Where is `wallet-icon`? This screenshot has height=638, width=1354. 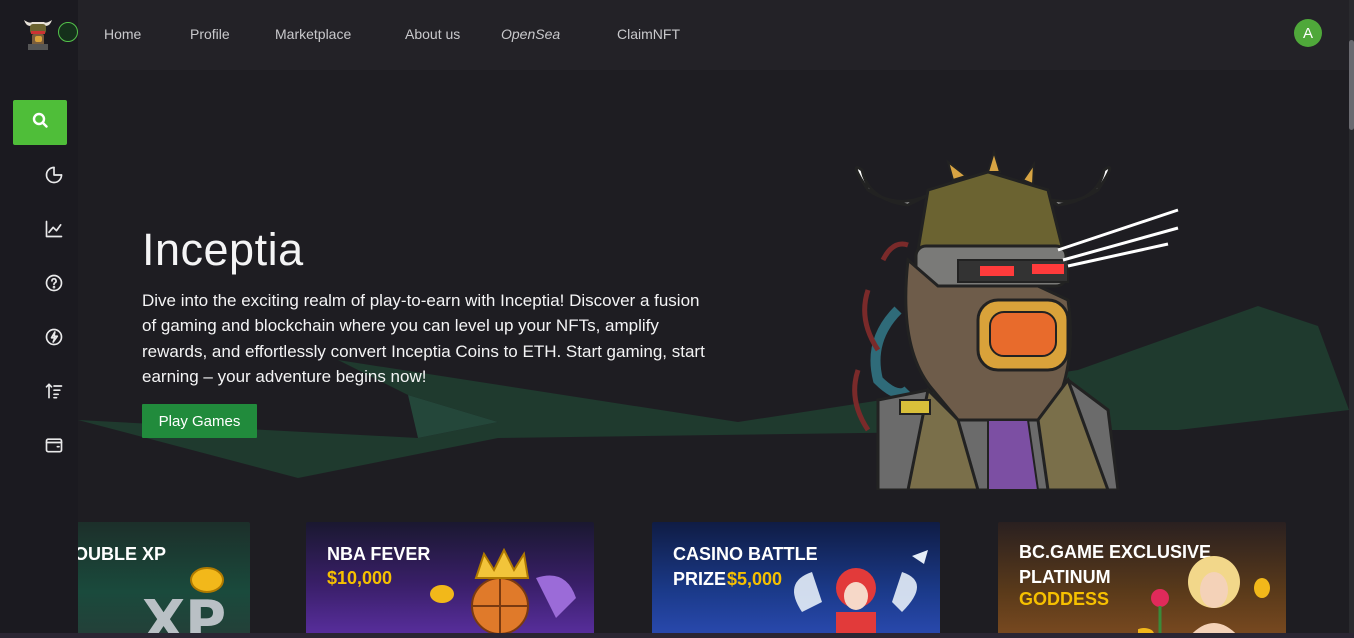
wallet-icon is located at coordinates (54, 447).